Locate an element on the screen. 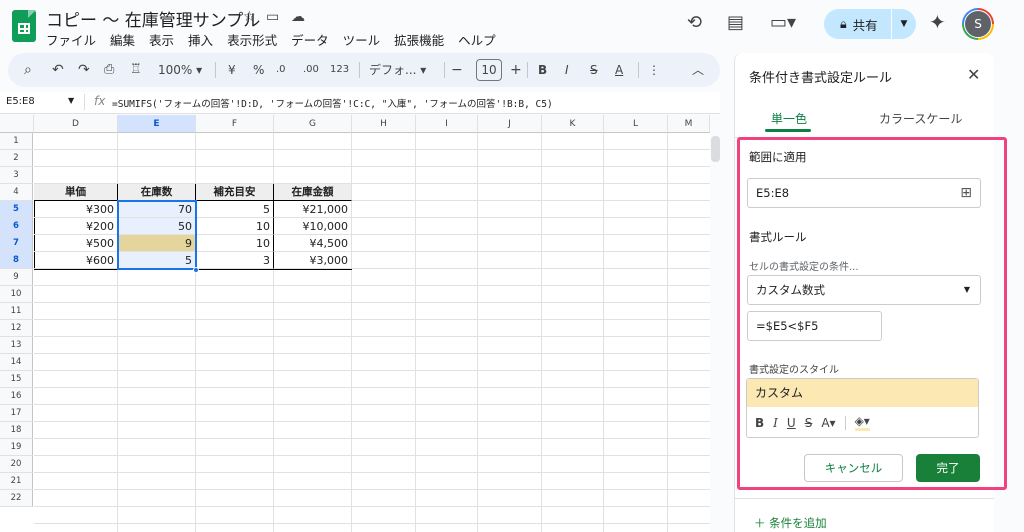 Image resolution: width=1024 pixels, height=532 pixels. avatar: S is located at coordinates (978, 24).